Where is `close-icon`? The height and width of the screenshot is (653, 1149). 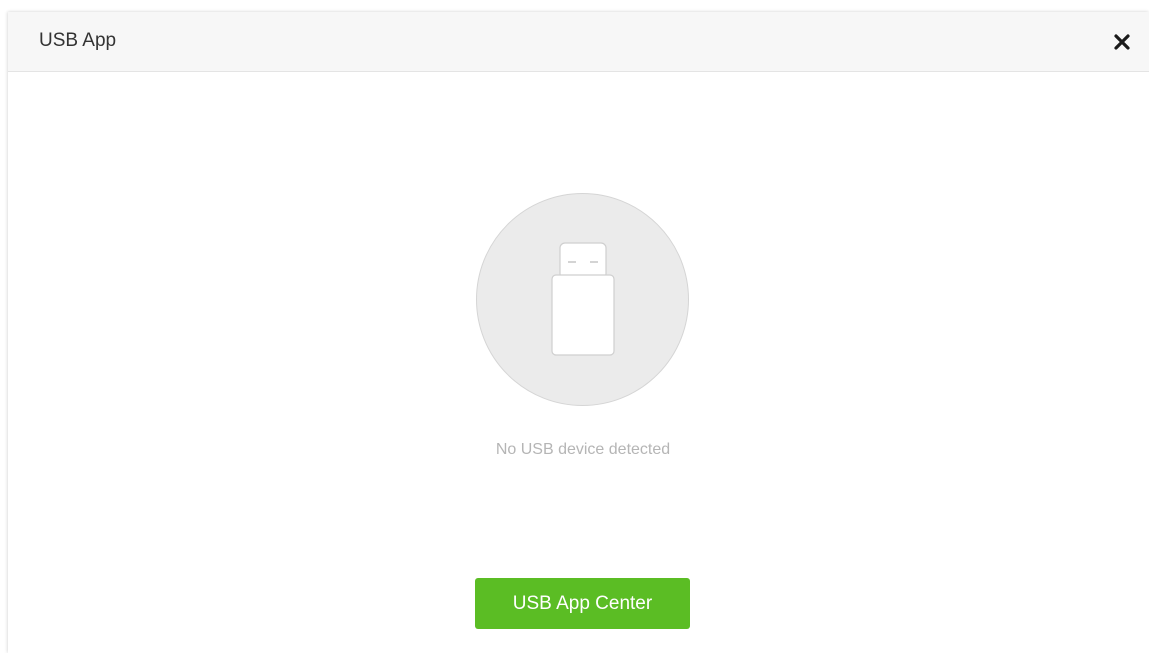
close-icon is located at coordinates (1122, 42).